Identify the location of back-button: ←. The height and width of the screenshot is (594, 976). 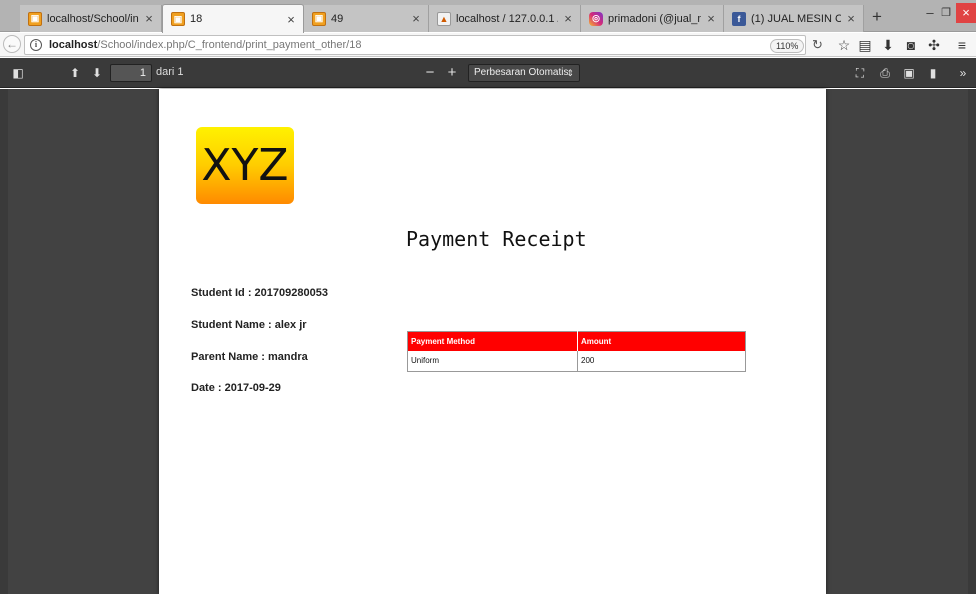
(12, 44).